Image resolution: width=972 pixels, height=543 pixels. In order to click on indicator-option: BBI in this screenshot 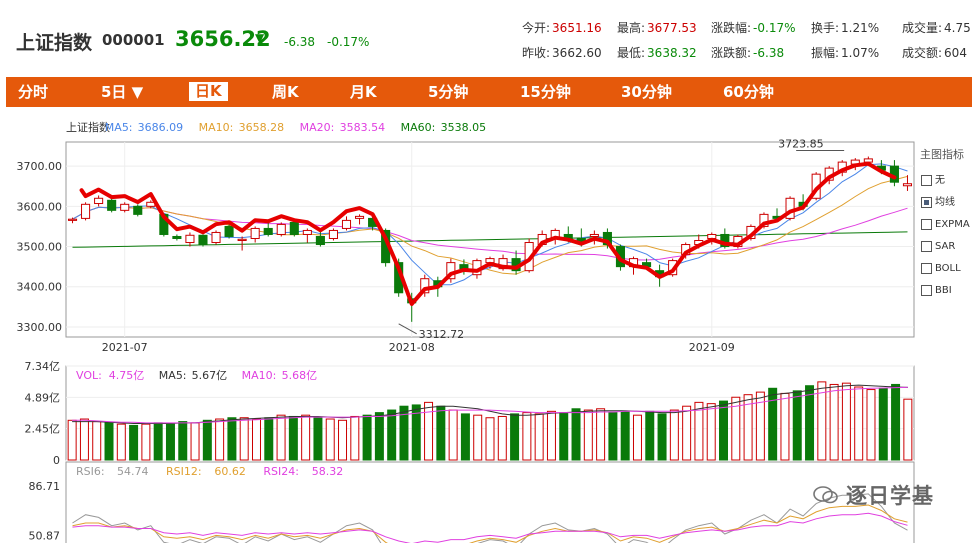, I will do `click(945, 291)`.